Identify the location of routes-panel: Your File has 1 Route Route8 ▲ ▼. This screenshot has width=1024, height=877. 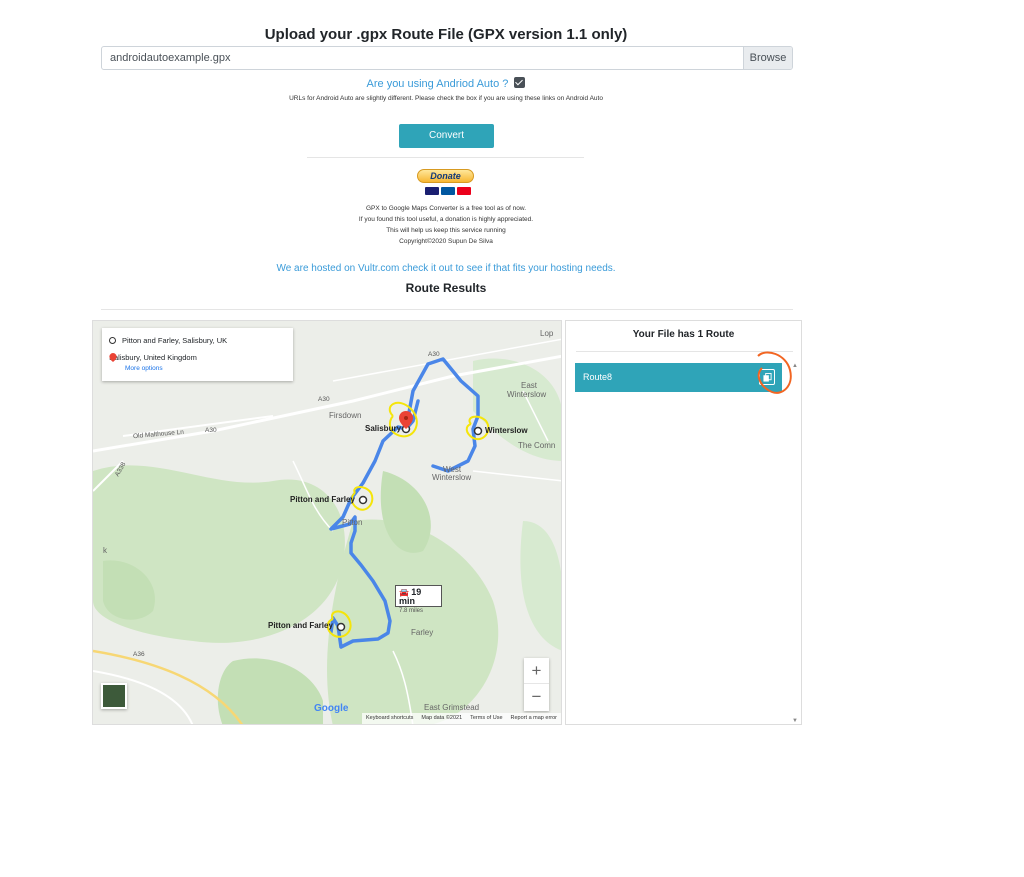
(683, 522).